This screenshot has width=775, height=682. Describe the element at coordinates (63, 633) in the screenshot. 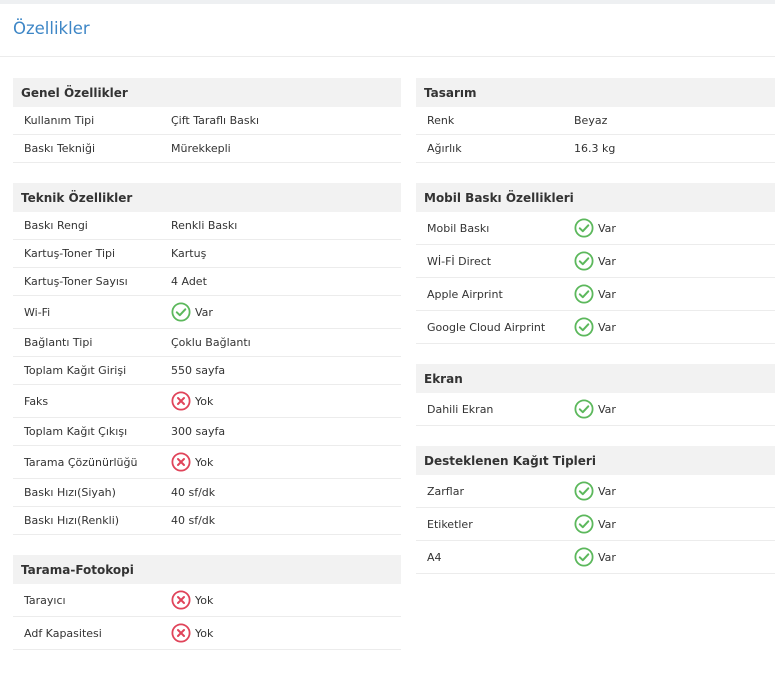

I see `spec-label: Adf Kapasitesi` at that location.